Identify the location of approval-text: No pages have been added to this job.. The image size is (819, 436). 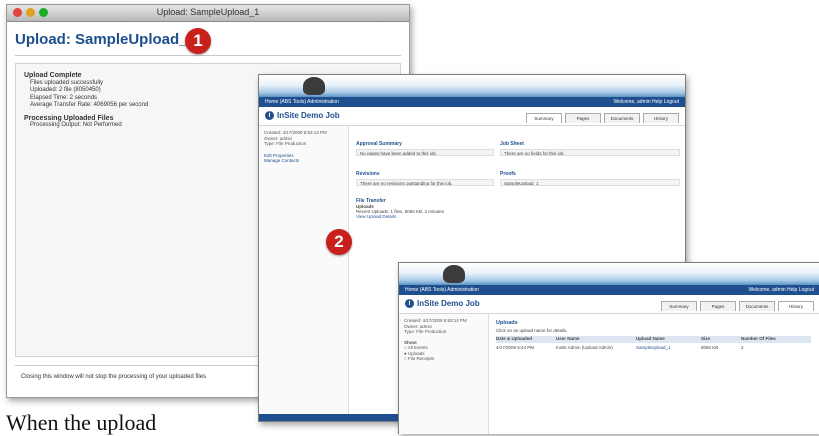
(425, 152).